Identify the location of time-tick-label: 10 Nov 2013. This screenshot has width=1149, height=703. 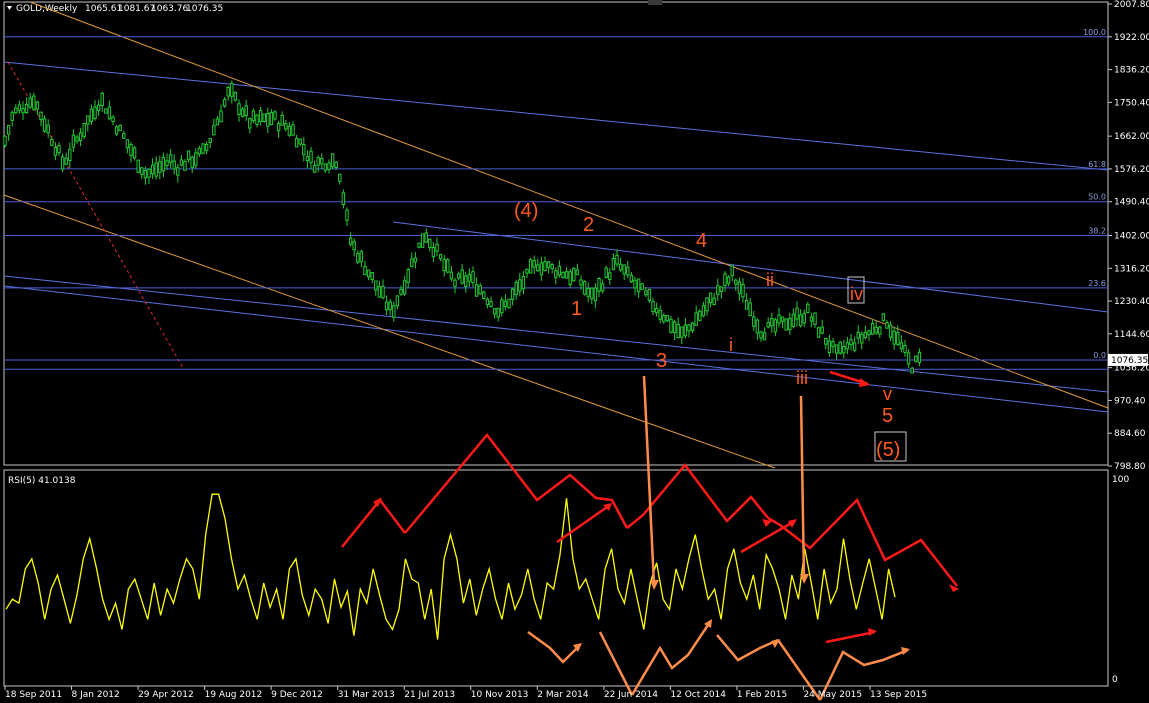
(500, 695).